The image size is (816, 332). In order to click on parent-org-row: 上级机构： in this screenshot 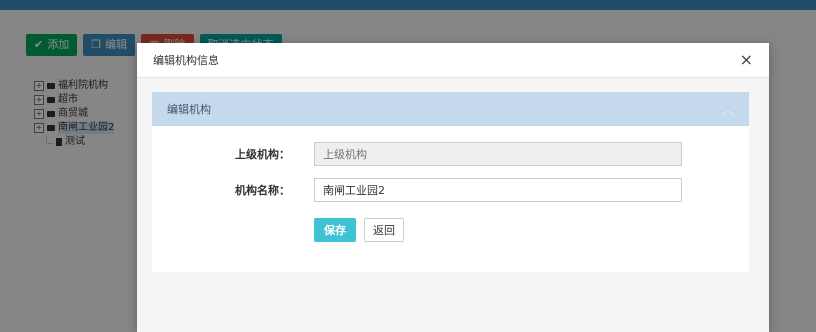, I will do `click(430, 154)`.